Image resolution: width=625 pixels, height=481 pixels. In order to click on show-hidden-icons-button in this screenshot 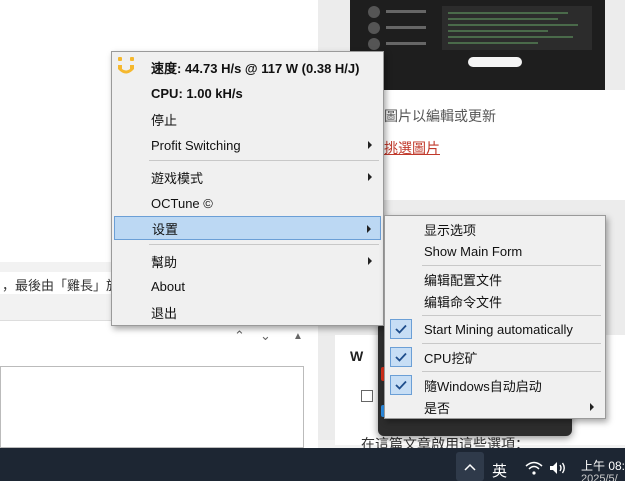, I will do `click(470, 466)`.